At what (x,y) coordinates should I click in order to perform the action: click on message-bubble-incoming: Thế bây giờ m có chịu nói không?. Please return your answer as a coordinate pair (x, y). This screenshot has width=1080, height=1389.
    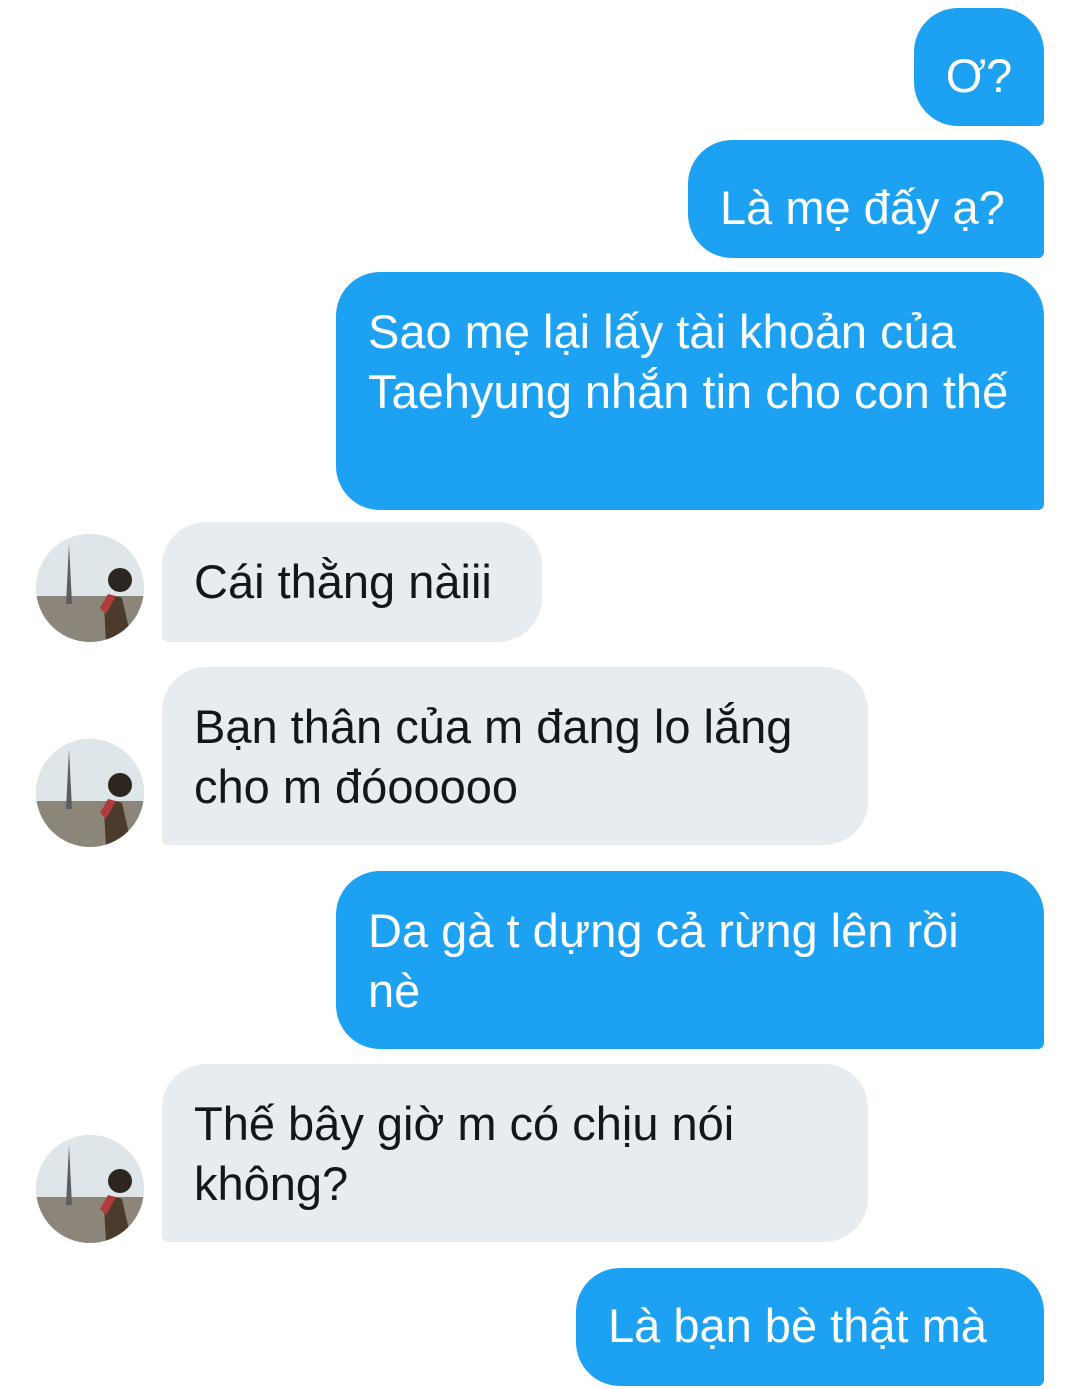
    Looking at the image, I should click on (515, 1153).